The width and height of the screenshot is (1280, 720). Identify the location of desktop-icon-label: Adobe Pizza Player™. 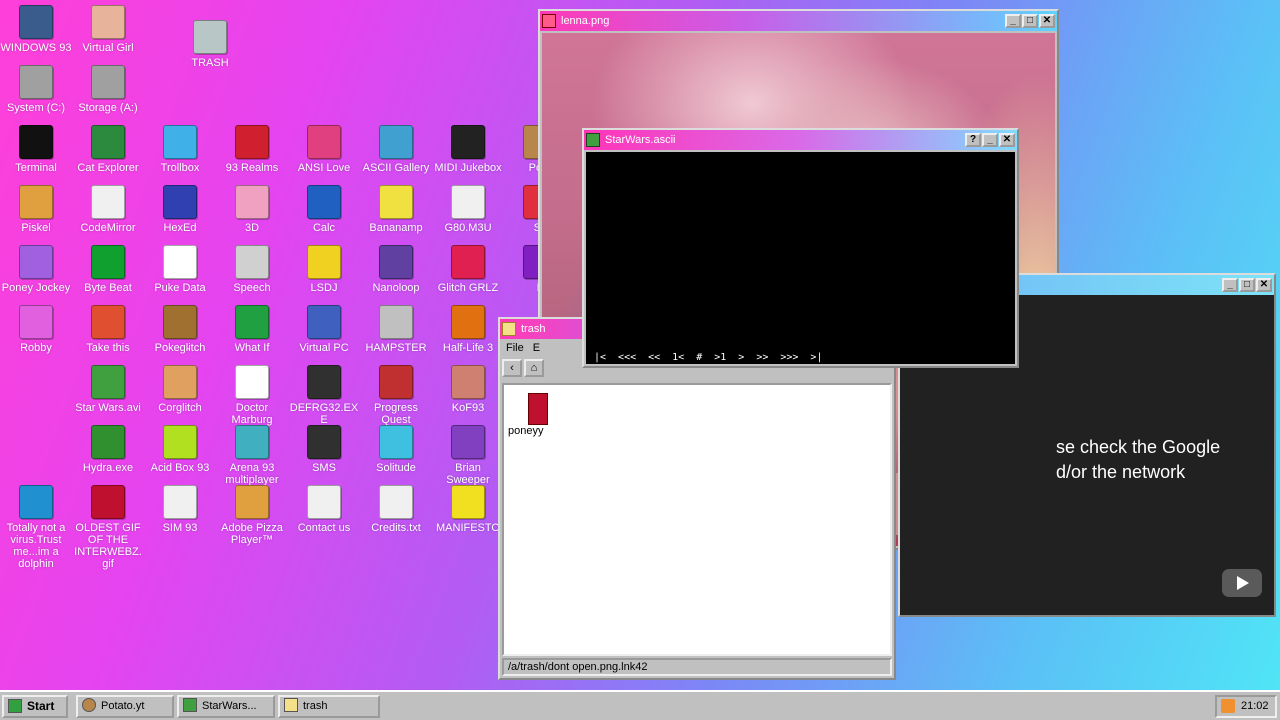
(252, 534).